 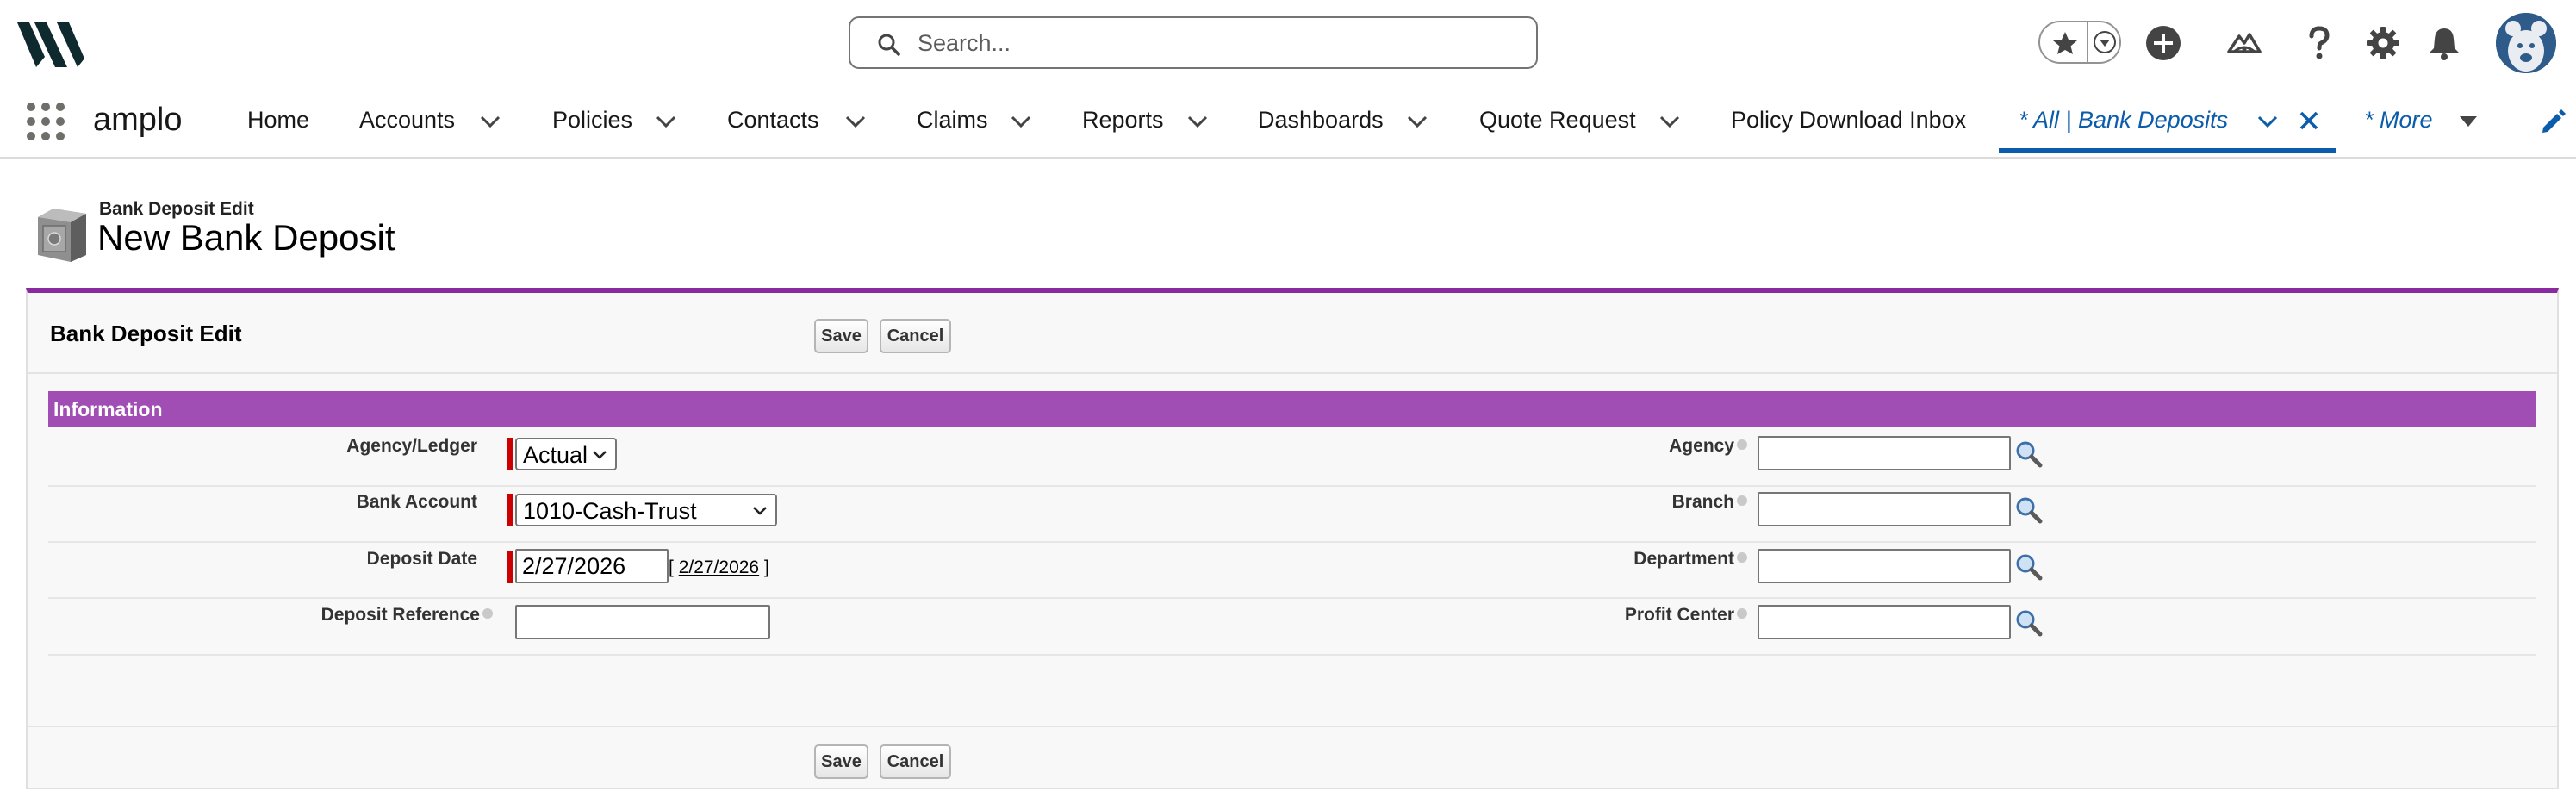 I want to click on search-input, so click(x=1215, y=43).